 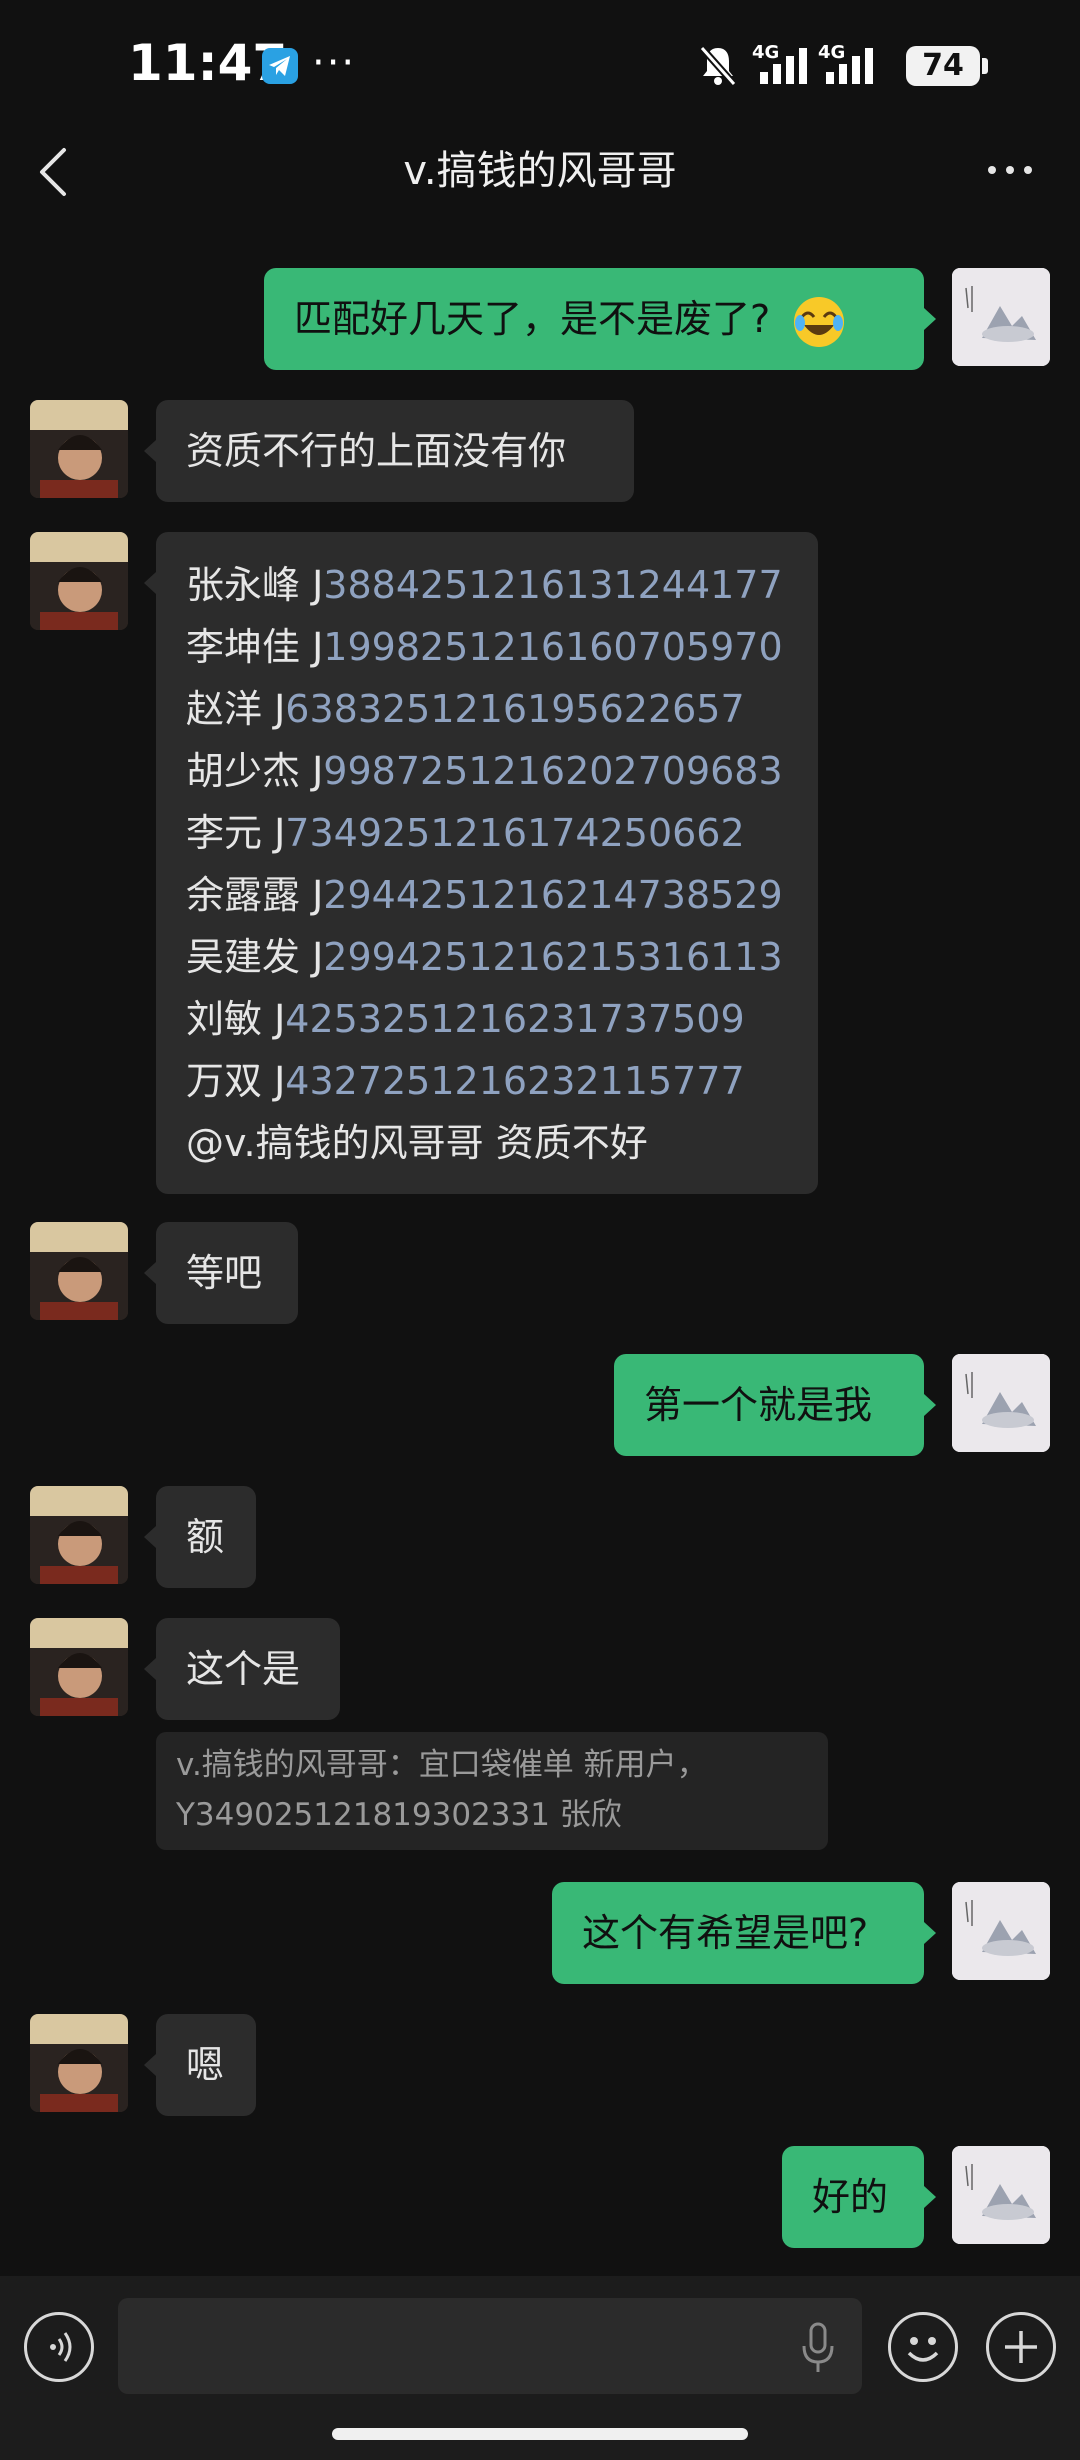 I want to click on id-number-link: 4253251216231737509, so click(x=514, y=1019).